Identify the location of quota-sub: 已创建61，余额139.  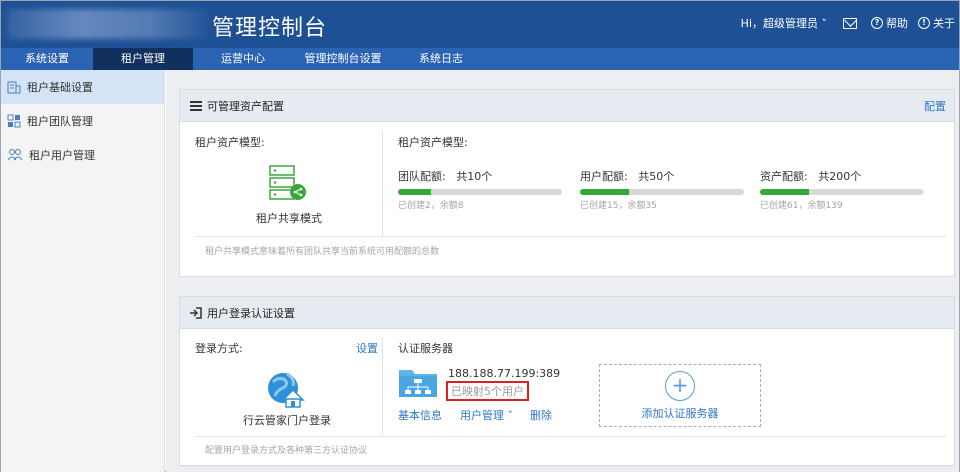
(801, 206).